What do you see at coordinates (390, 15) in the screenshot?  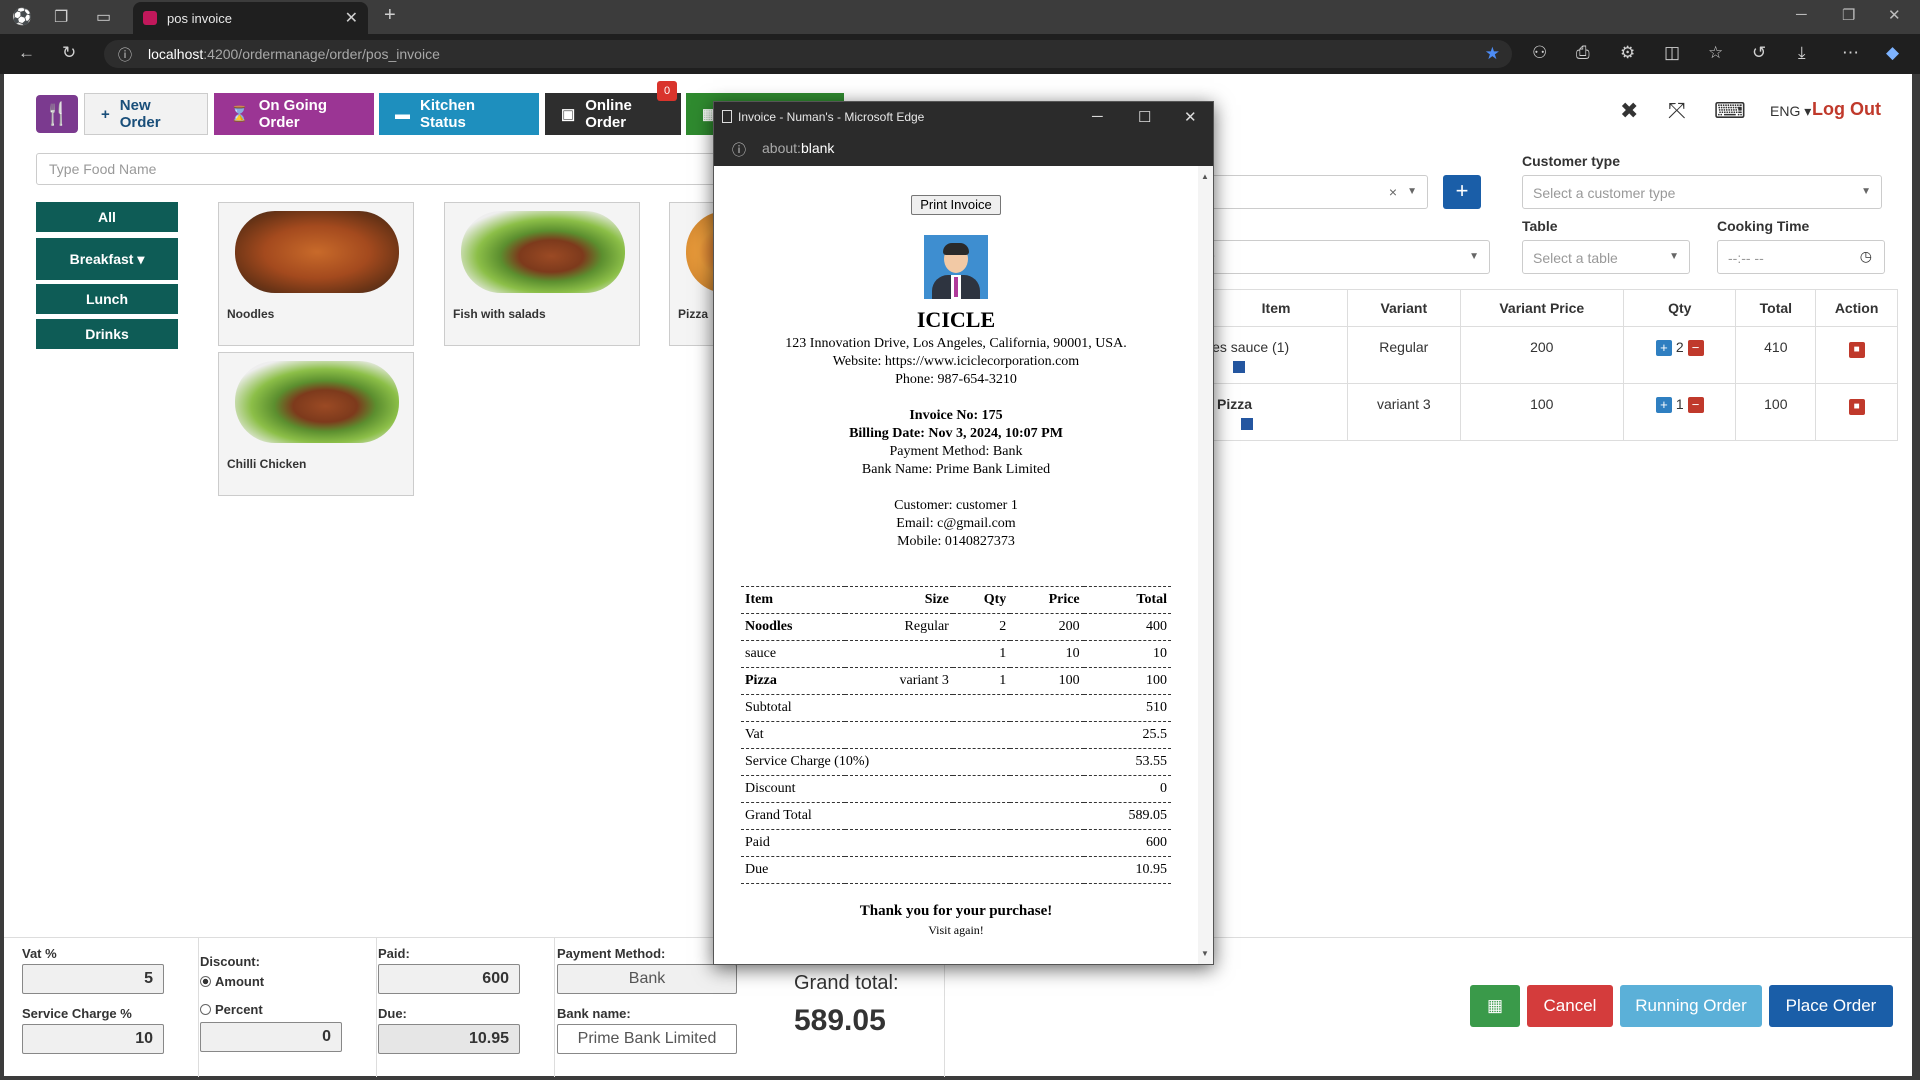 I see `new-tab-icon: +` at bounding box center [390, 15].